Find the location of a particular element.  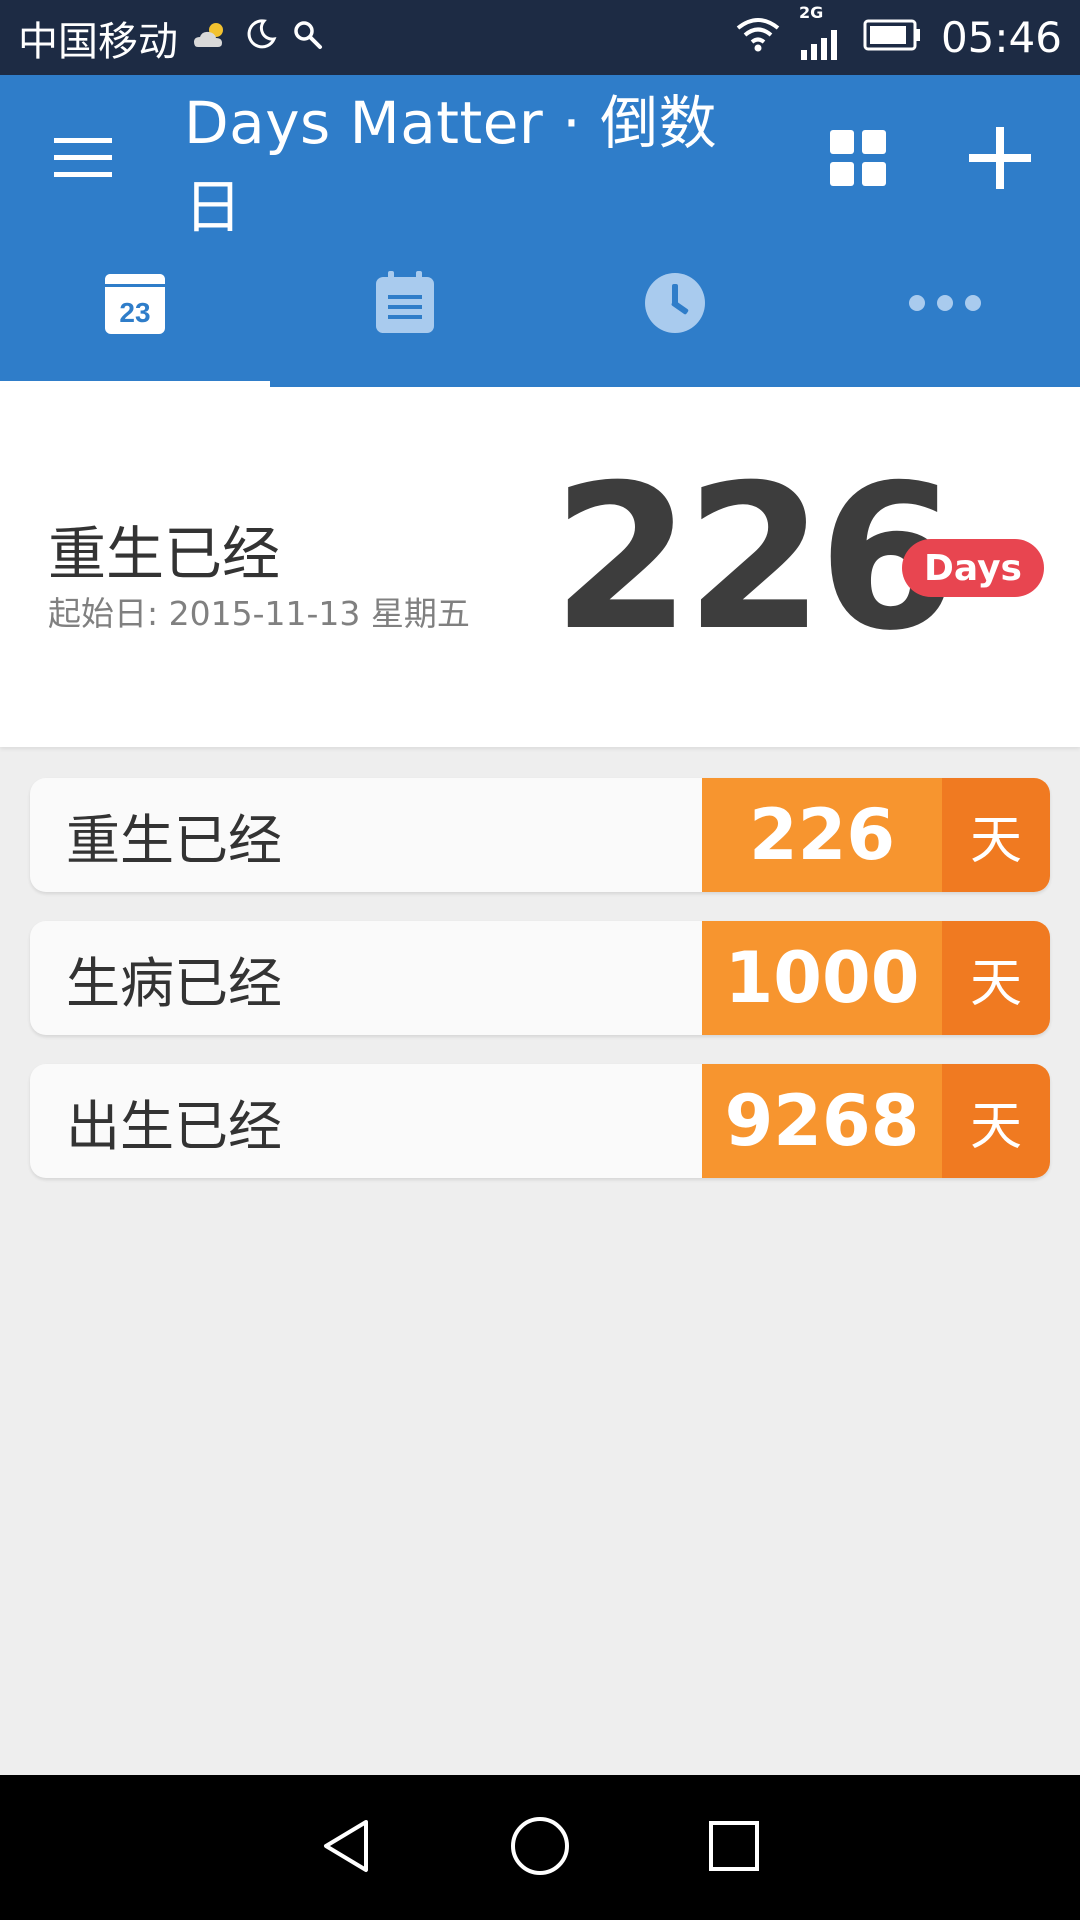

carrier-label: 中国移动 is located at coordinates (98, 41).